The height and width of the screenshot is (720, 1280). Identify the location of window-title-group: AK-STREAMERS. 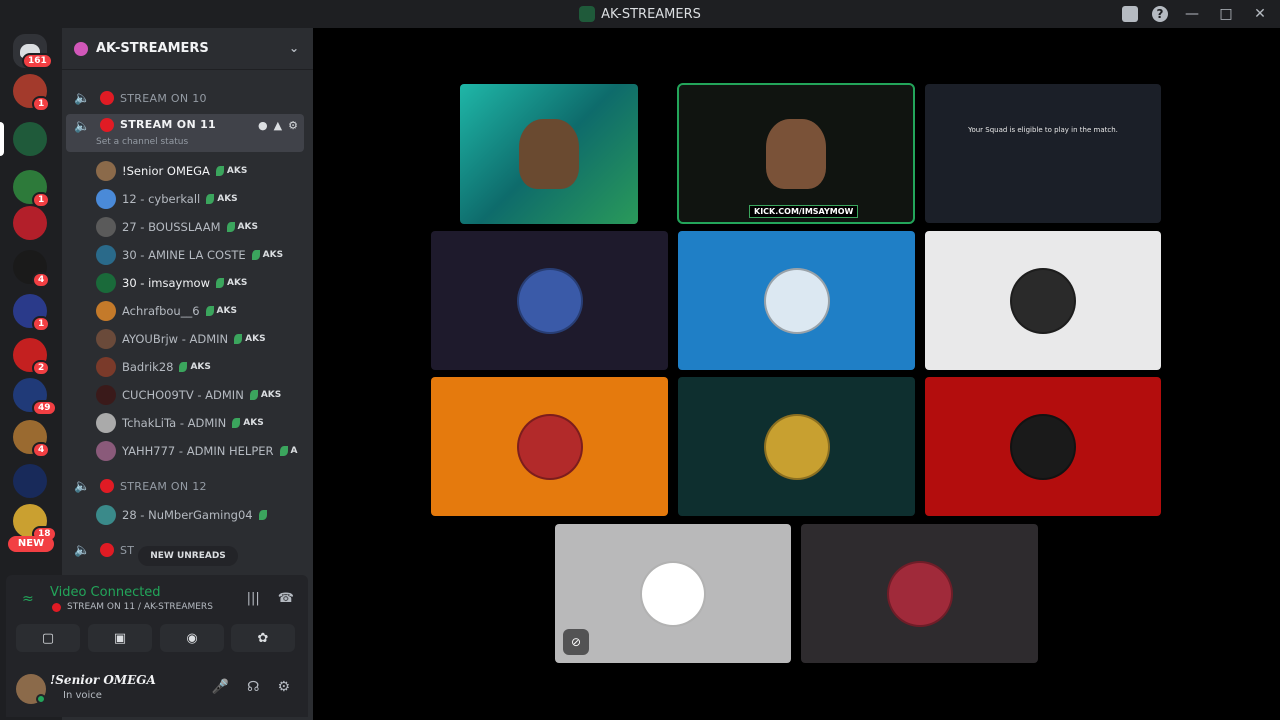
(640, 14).